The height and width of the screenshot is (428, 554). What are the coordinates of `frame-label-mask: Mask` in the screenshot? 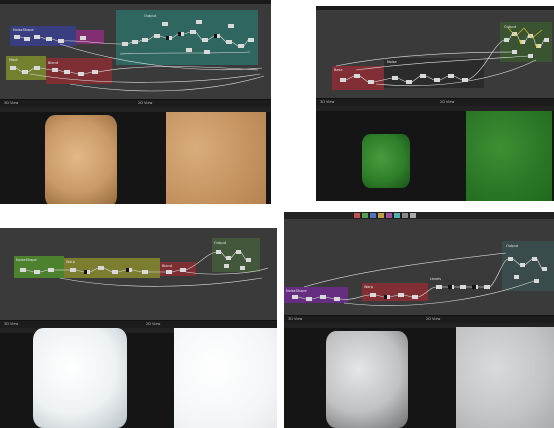 It's located at (14, 60).